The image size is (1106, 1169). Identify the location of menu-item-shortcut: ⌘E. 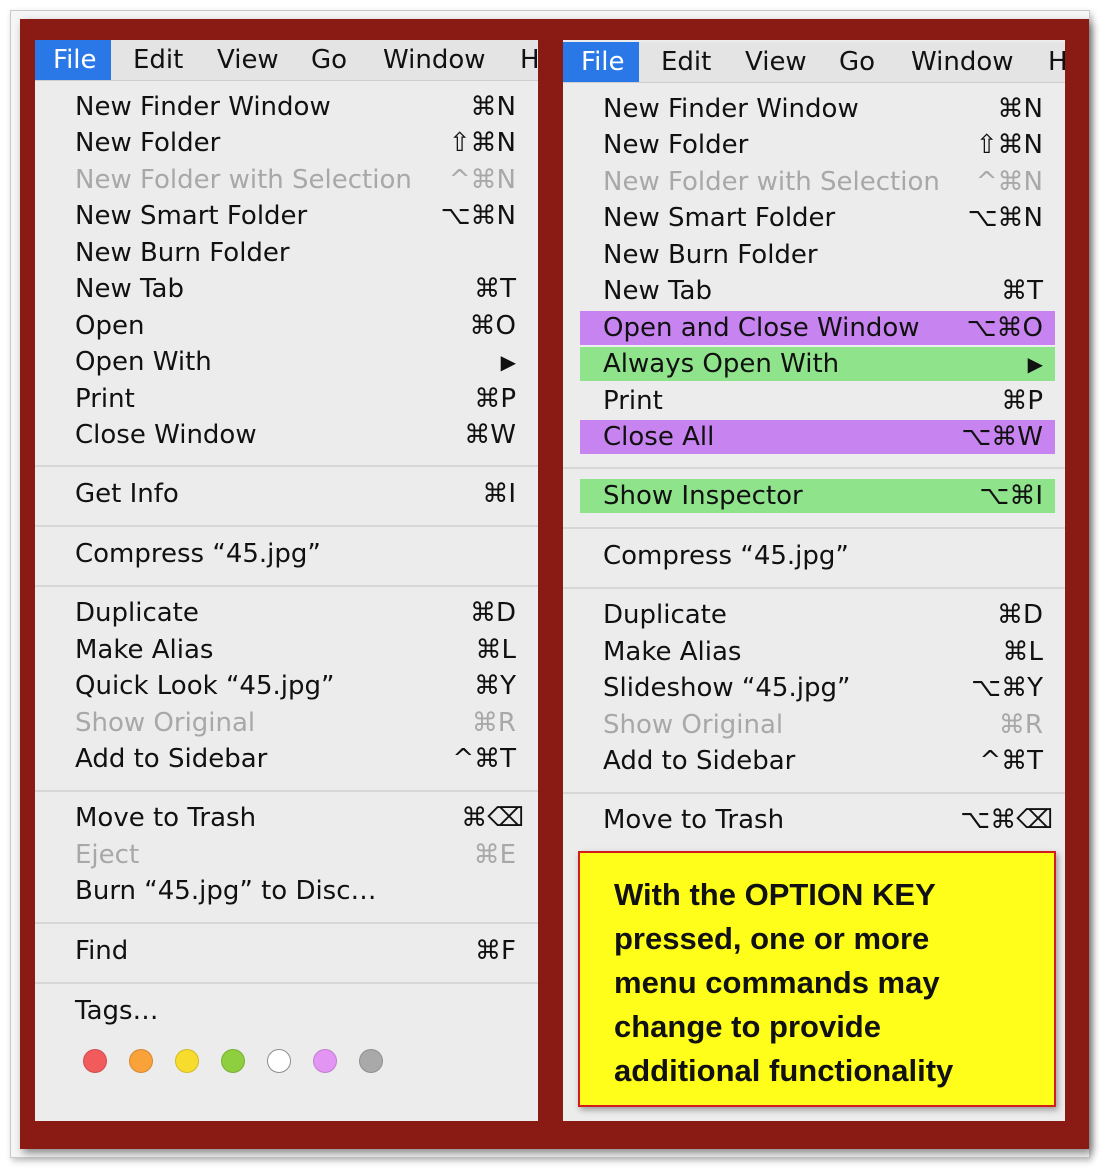
(494, 855).